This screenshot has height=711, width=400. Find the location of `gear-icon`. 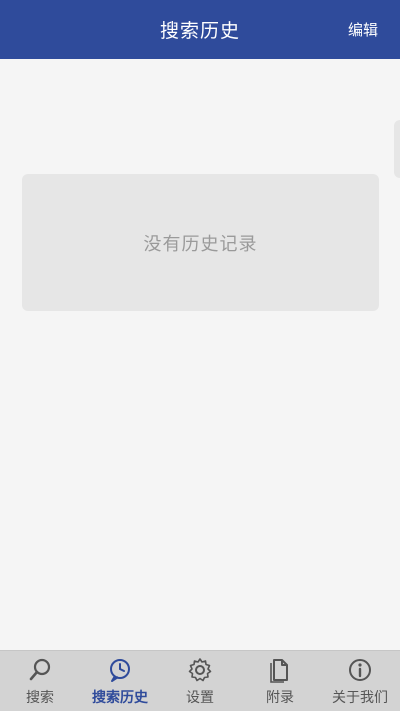

gear-icon is located at coordinates (200, 670).